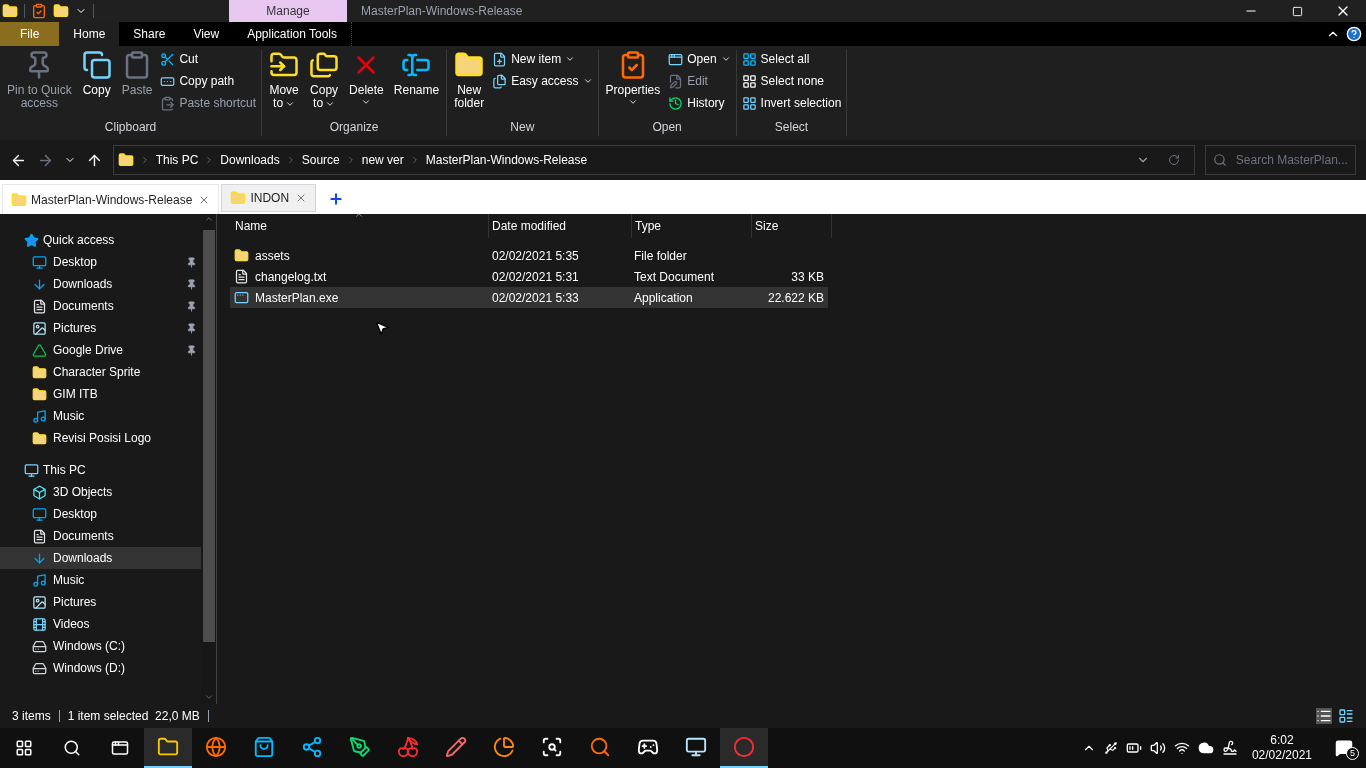 The image size is (1366, 768). I want to click on nav-item: Revisi Posisi Logo, so click(100, 438).